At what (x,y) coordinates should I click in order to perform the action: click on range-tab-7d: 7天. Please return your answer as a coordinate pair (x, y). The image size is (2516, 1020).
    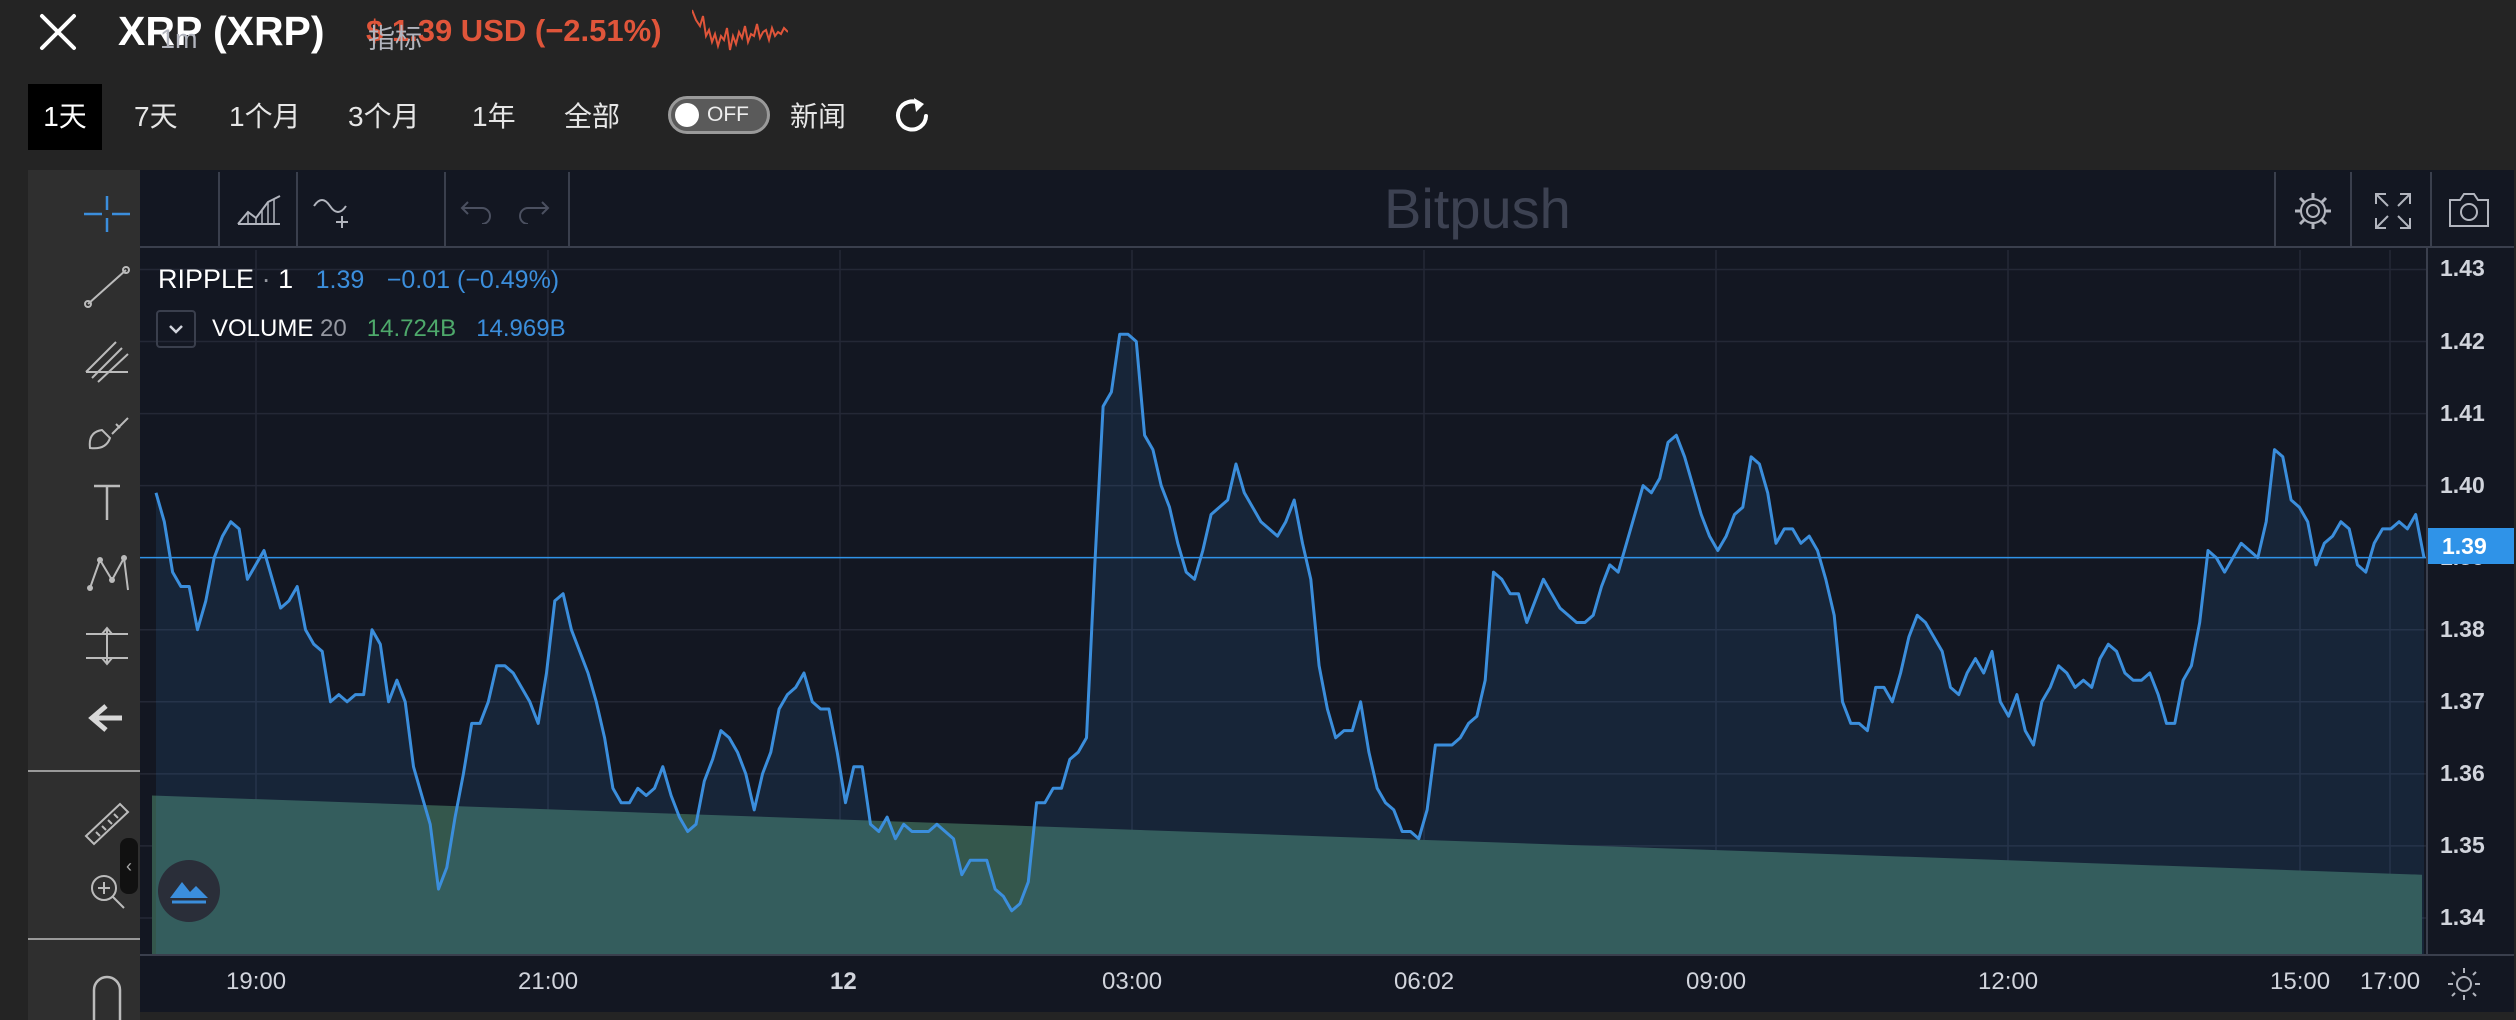
    Looking at the image, I should click on (156, 117).